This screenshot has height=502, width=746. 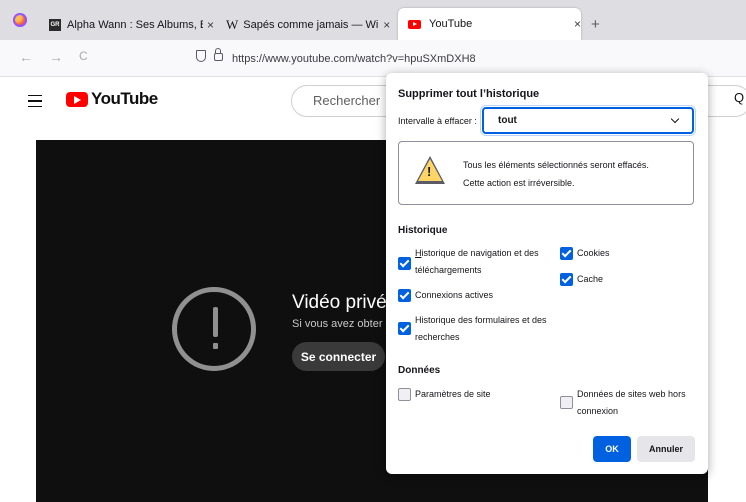 What do you see at coordinates (83, 56) in the screenshot?
I see `reload-button: C` at bounding box center [83, 56].